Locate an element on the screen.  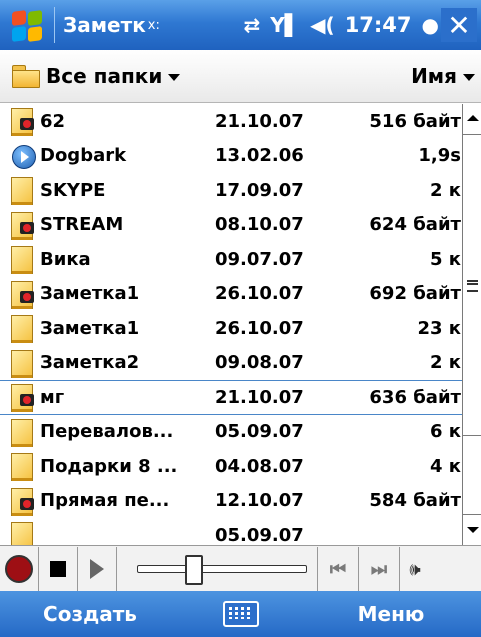
file-row: Прямая пе... 12.10.07 584 байт is located at coordinates (231, 501).